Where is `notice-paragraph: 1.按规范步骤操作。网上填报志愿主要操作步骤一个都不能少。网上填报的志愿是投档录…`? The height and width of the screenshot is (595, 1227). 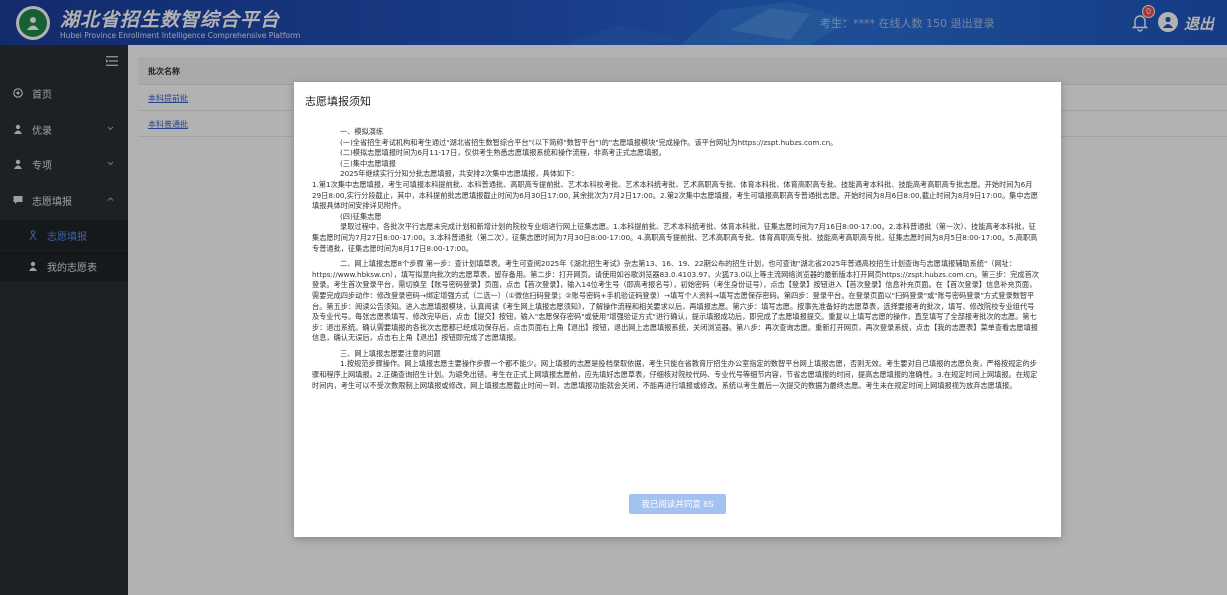
notice-paragraph: 1.按规范步骤操作。网上填报志愿主要操作步骤一个都不能少。网上填报的志愿是投档录… is located at coordinates (675, 374).